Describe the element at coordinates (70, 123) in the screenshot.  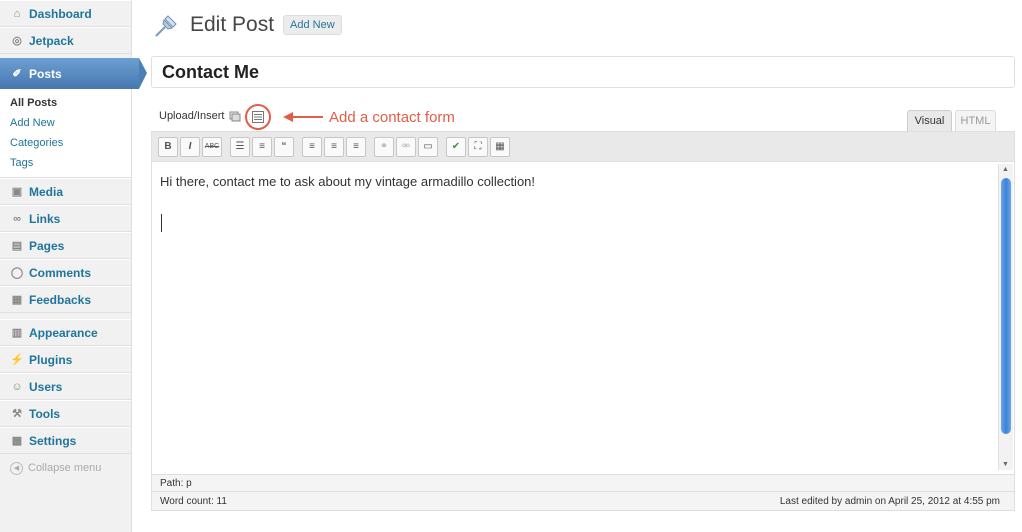
I see `submenu-add-new: Add New` at that location.